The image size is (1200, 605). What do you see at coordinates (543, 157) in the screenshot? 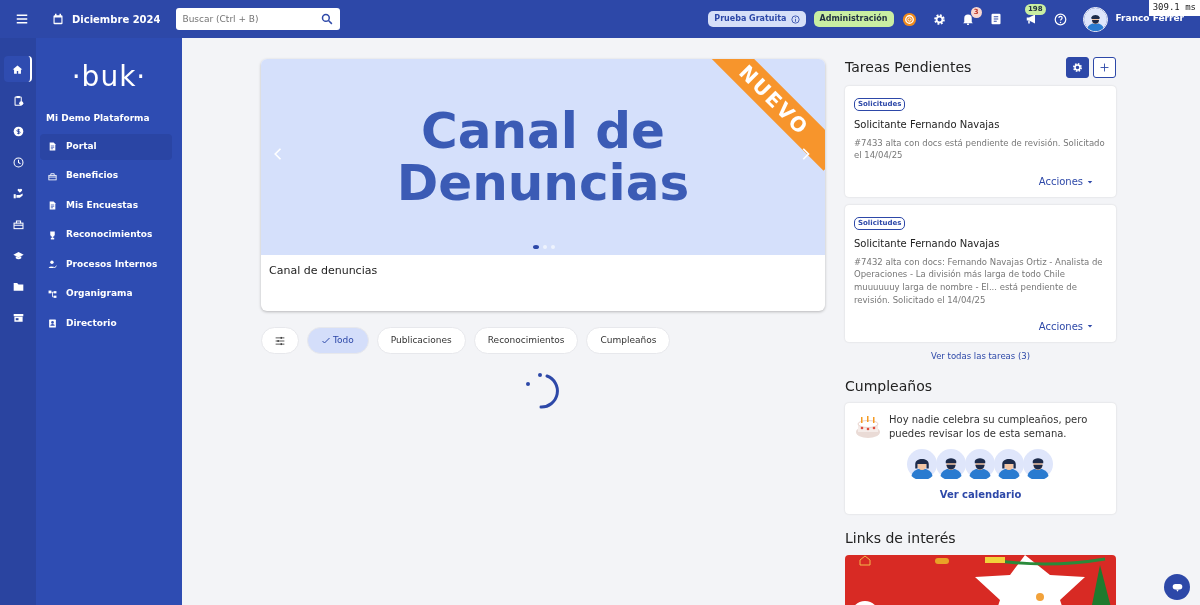
I see `banner-headline: Canal de Denuncias` at bounding box center [543, 157].